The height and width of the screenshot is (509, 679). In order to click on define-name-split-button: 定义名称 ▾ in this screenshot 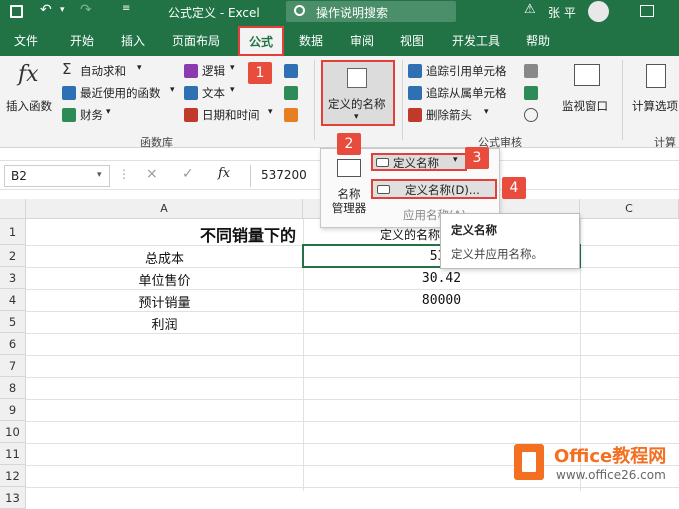, I will do `click(419, 162)`.